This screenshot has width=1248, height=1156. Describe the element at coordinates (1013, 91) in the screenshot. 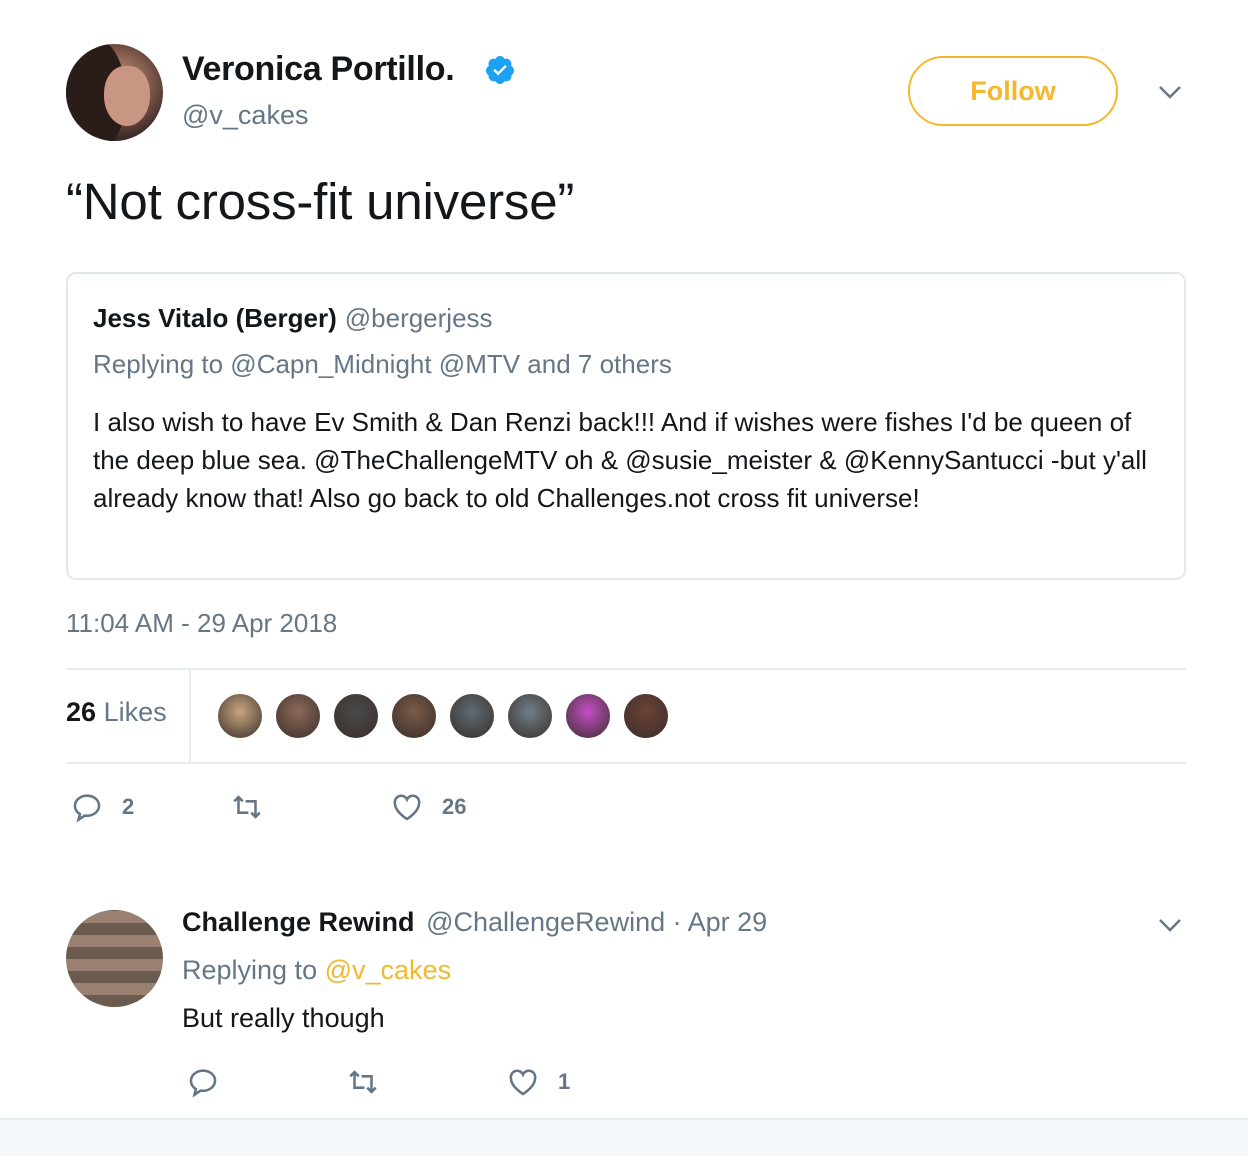

I see `follow-button: Follow` at that location.